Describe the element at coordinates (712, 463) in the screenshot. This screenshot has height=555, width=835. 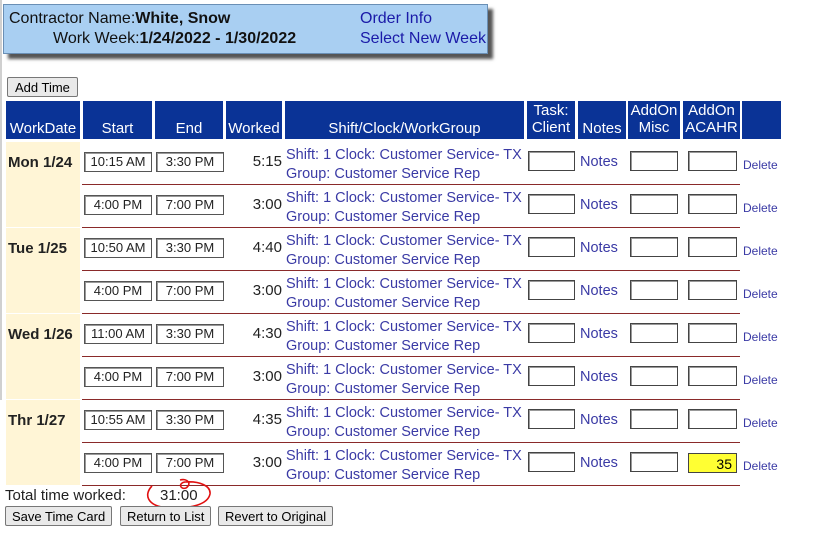
I see `addon-acahr-input: 35` at that location.